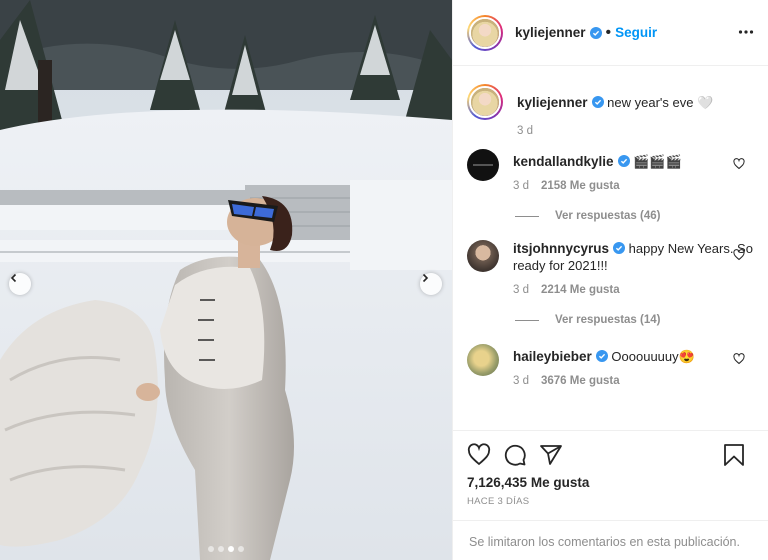 The height and width of the screenshot is (560, 768). I want to click on share-icon, so click(551, 455).